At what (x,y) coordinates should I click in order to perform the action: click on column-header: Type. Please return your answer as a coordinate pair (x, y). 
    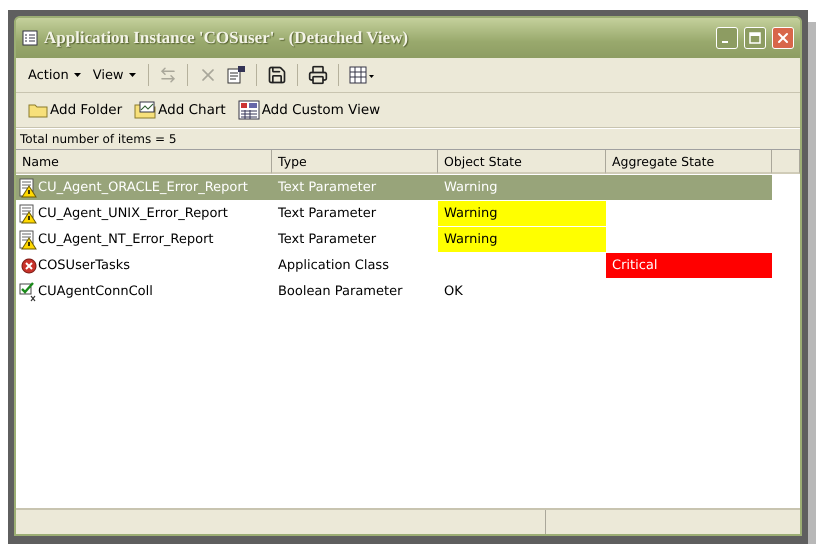
    Looking at the image, I should click on (355, 162).